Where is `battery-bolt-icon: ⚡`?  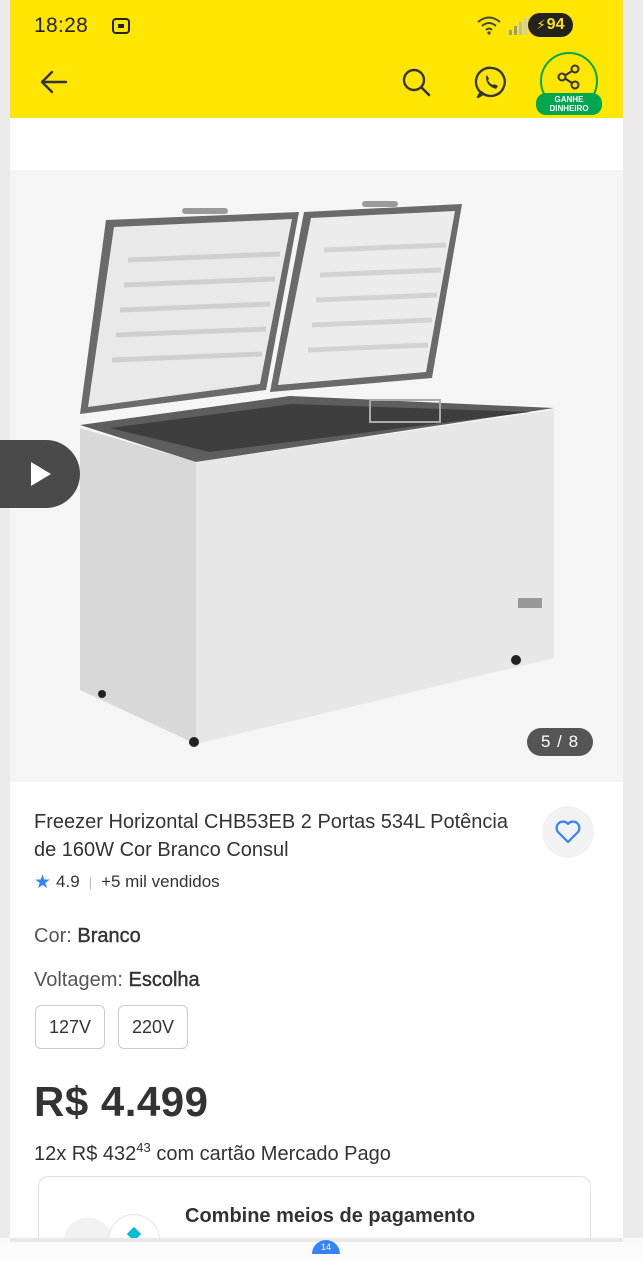 battery-bolt-icon: ⚡ is located at coordinates (541, 24).